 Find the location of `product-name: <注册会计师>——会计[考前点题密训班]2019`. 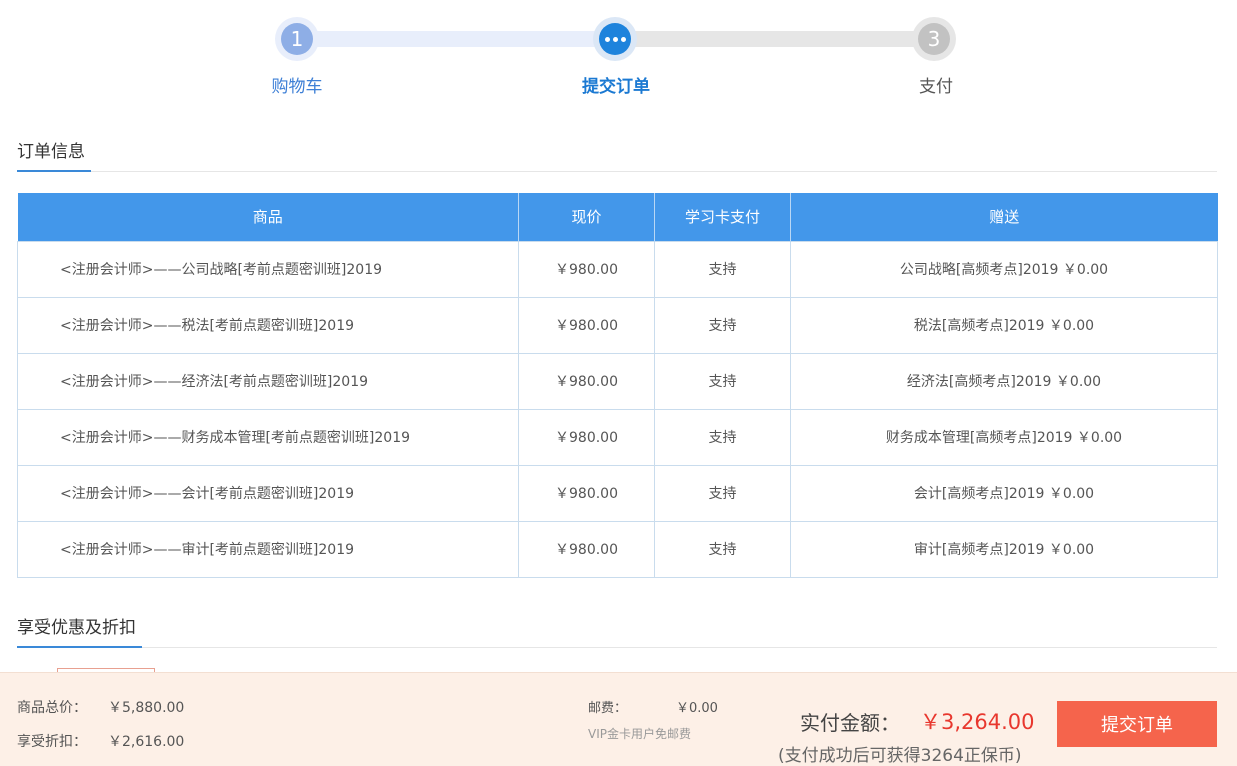

product-name: <注册会计师>——会计[考前点题密训班]2019 is located at coordinates (268, 493).